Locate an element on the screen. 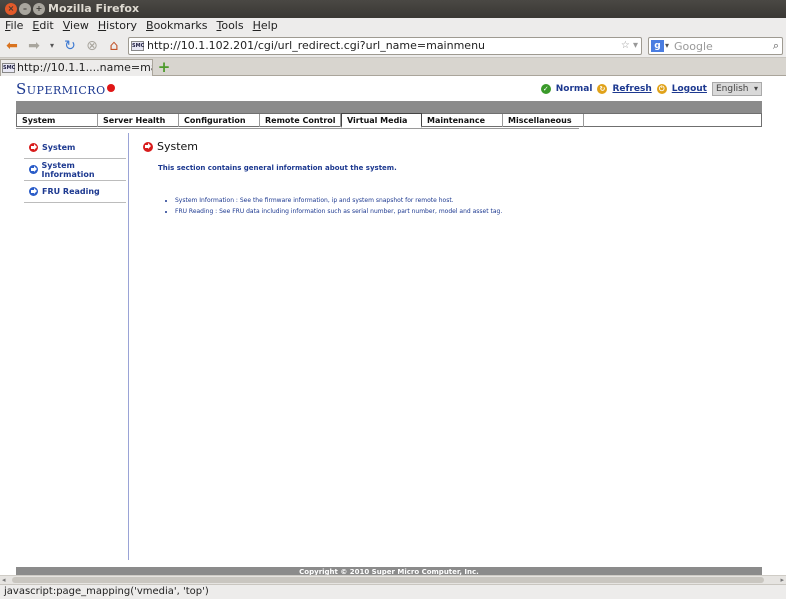 This screenshot has width=786, height=599. top-links: ✓ Normal ↻ Refresh ⏻ Logout English is located at coordinates (651, 89).